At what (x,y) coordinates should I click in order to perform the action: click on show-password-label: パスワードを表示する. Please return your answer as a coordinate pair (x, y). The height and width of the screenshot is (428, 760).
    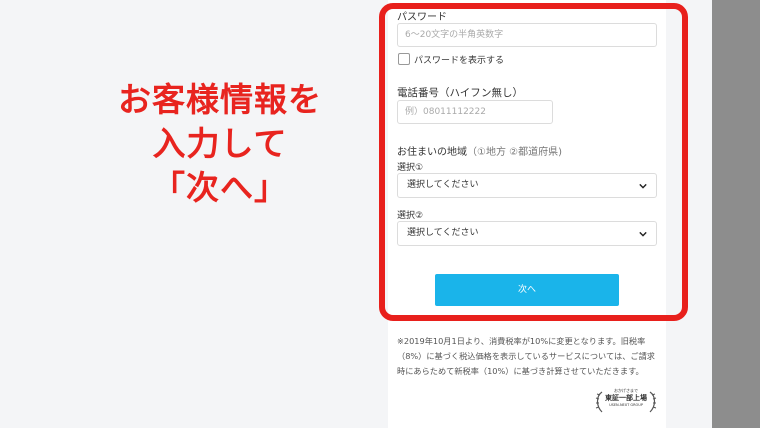
    Looking at the image, I should click on (459, 61).